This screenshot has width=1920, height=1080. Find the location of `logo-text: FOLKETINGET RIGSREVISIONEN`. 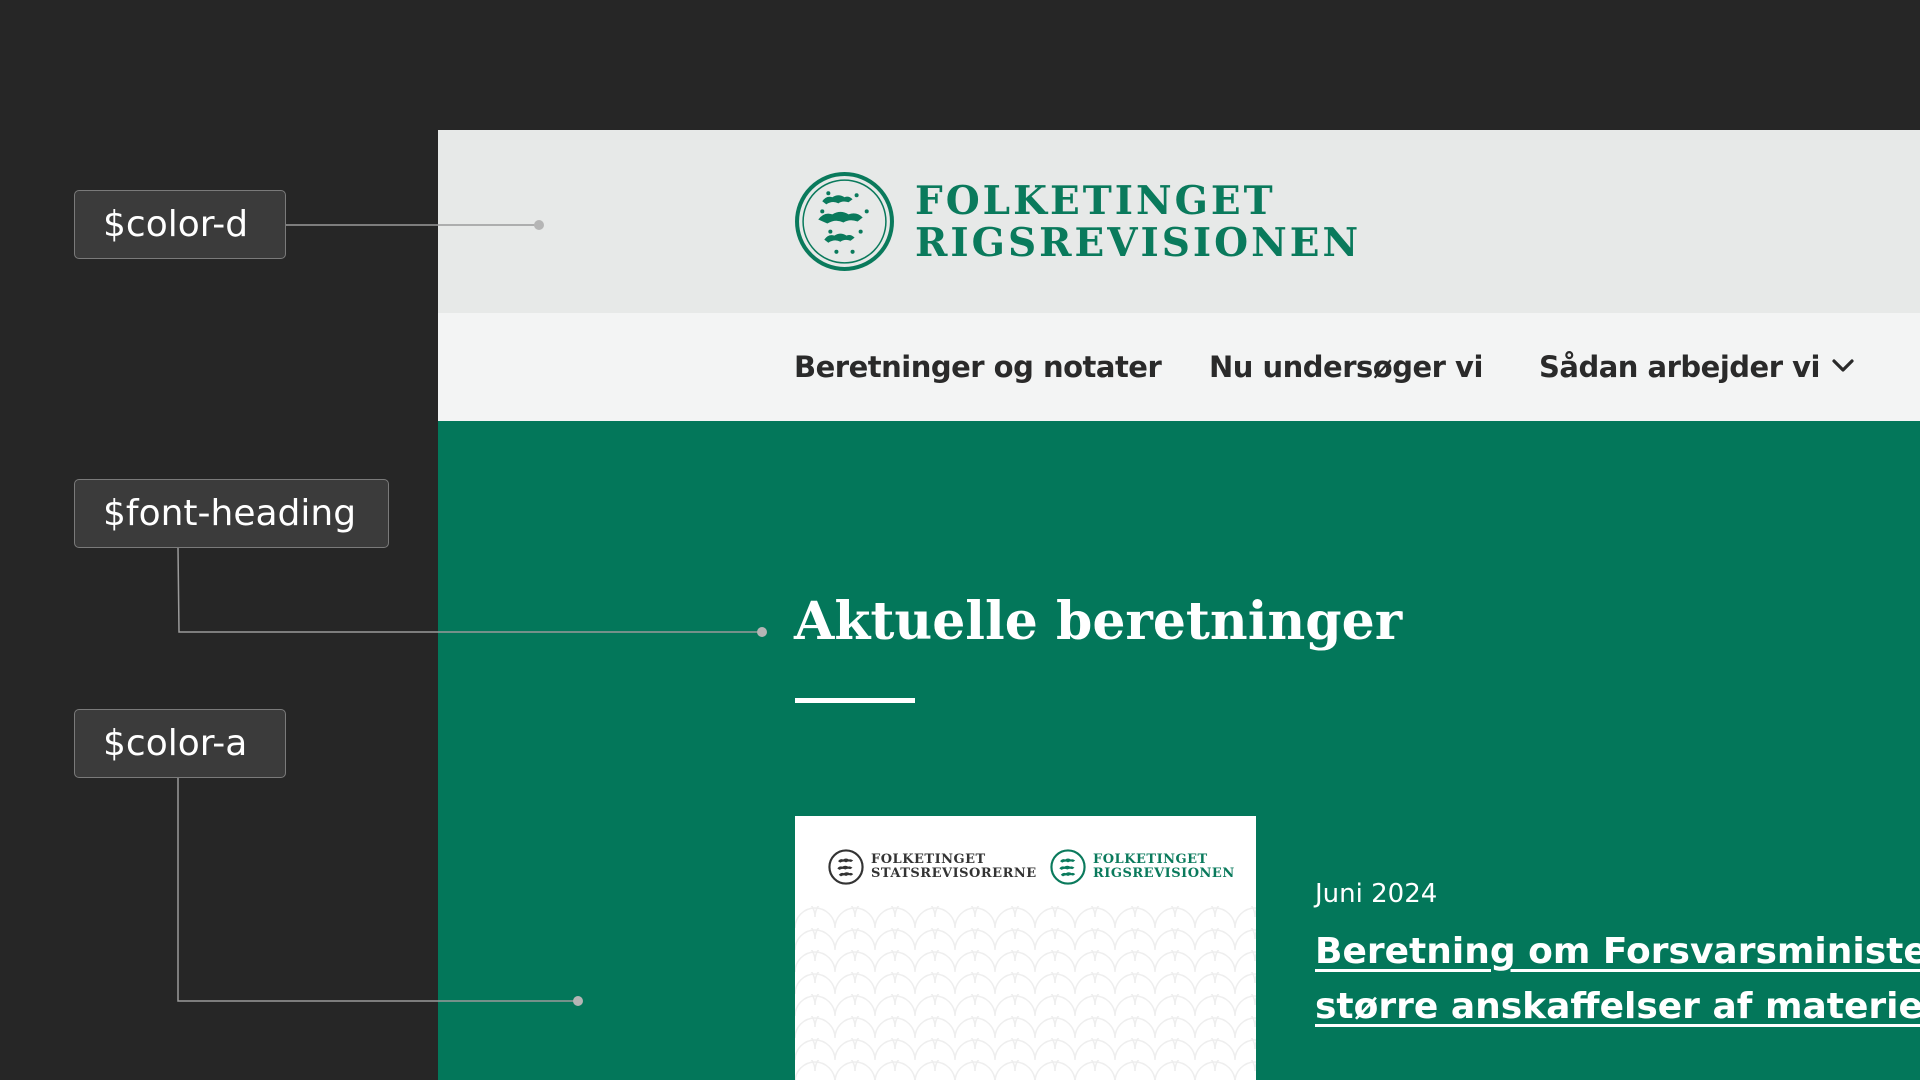

logo-text: FOLKETINGET RIGSREVISIONEN is located at coordinates (1138, 222).